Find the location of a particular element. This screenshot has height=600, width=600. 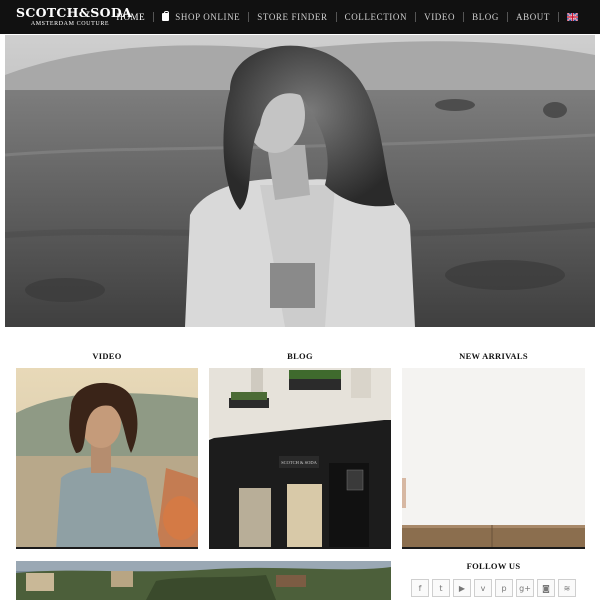

nav-item-label: COLLECTION is located at coordinates (376, 17).